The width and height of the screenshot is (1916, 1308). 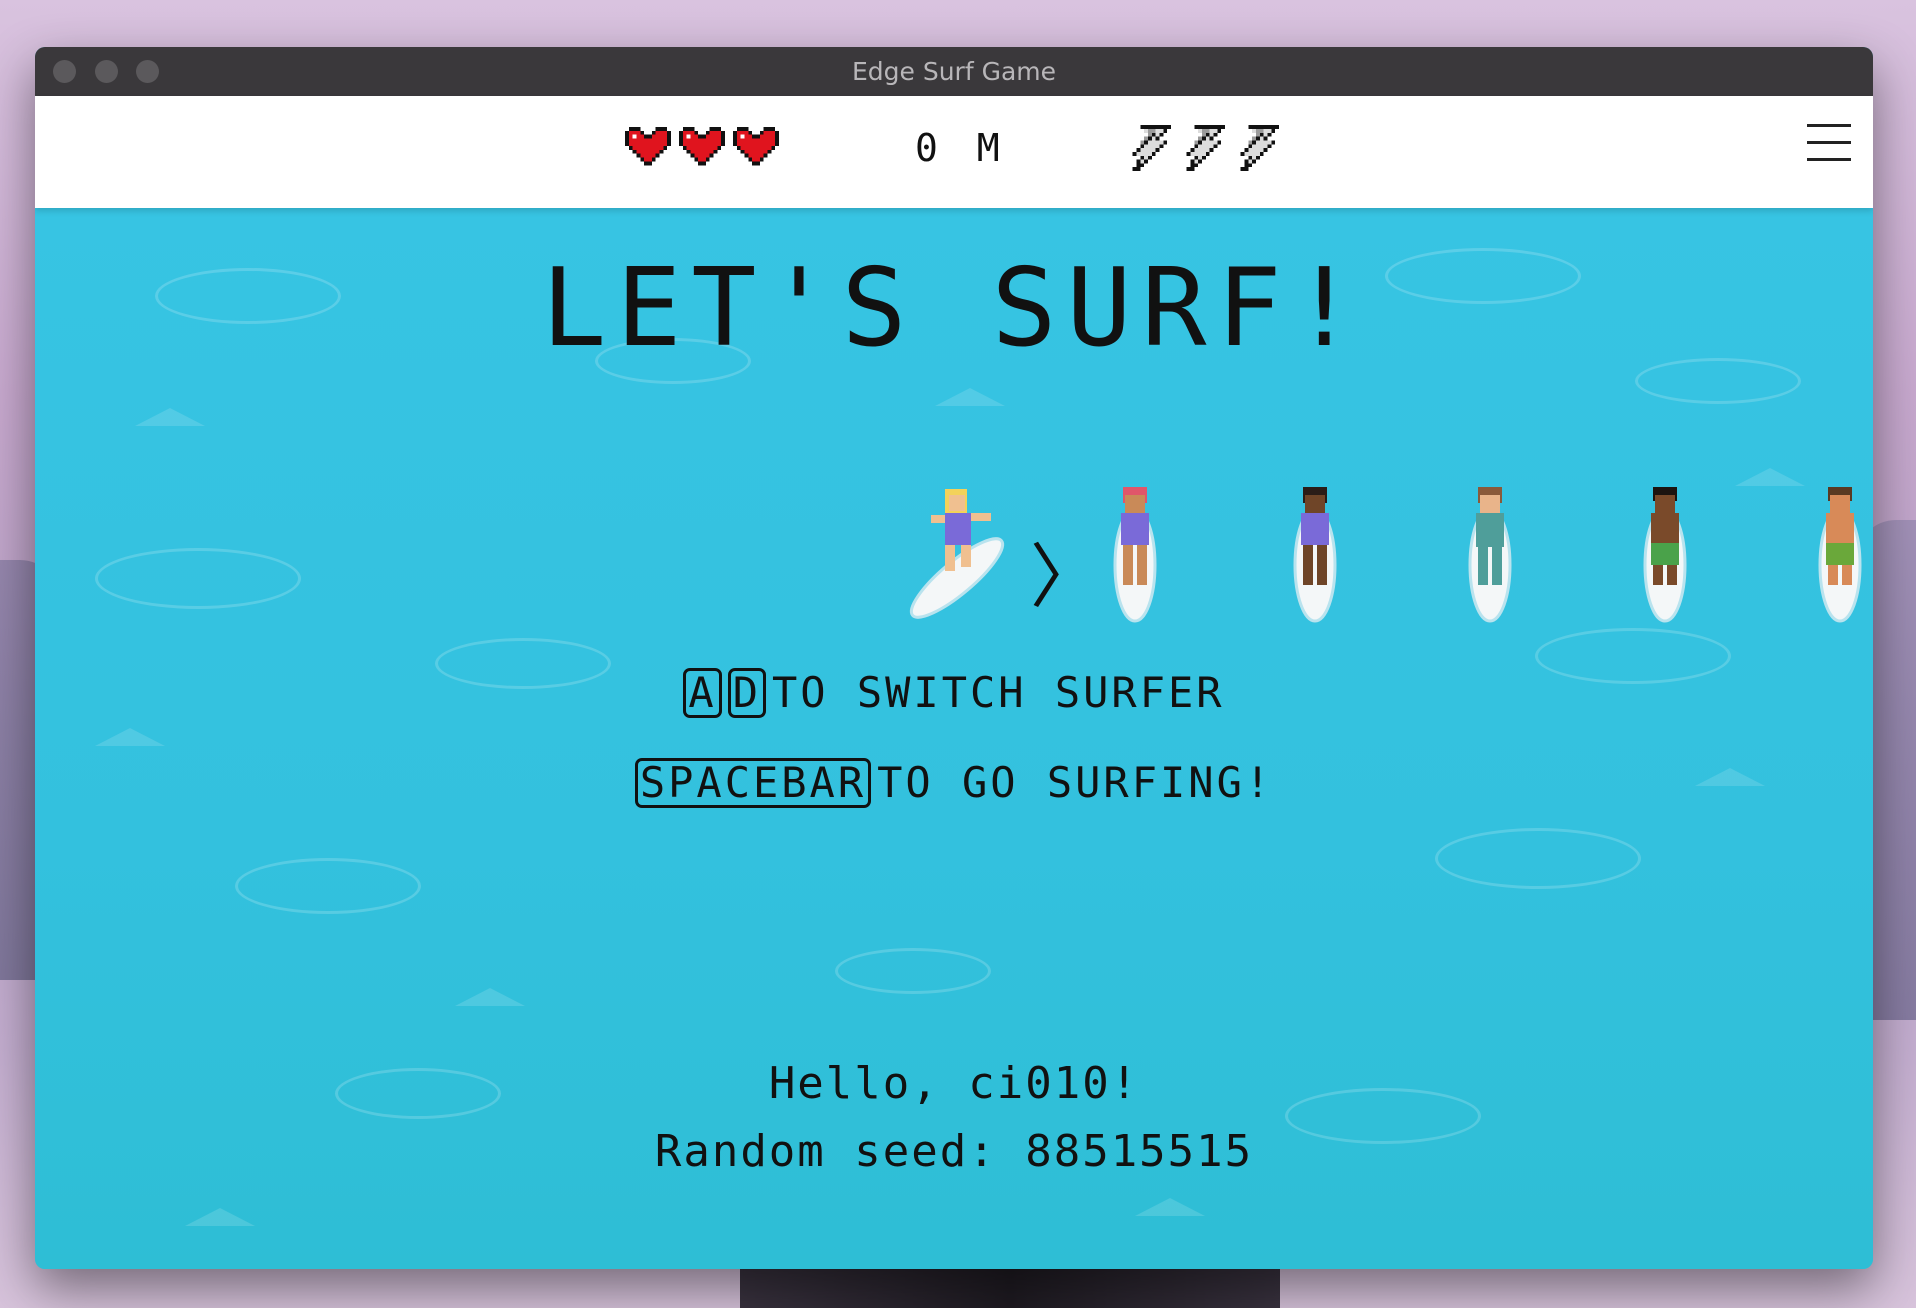 What do you see at coordinates (702, 693) in the screenshot?
I see `key-a-hint: A` at bounding box center [702, 693].